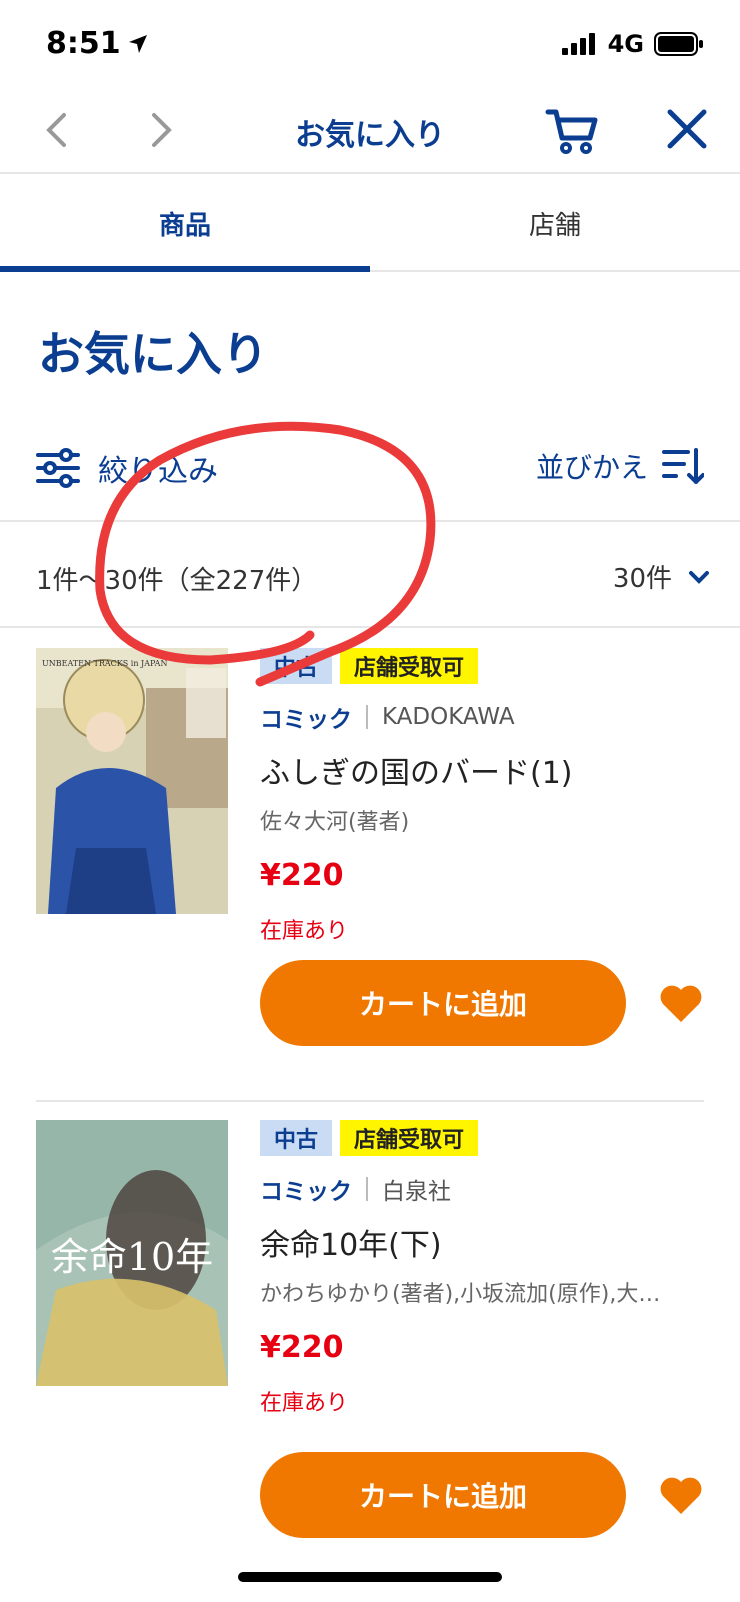 The width and height of the screenshot is (740, 1602). I want to click on filter-sort-bar: 絞り込み 並びかえ, so click(370, 476).